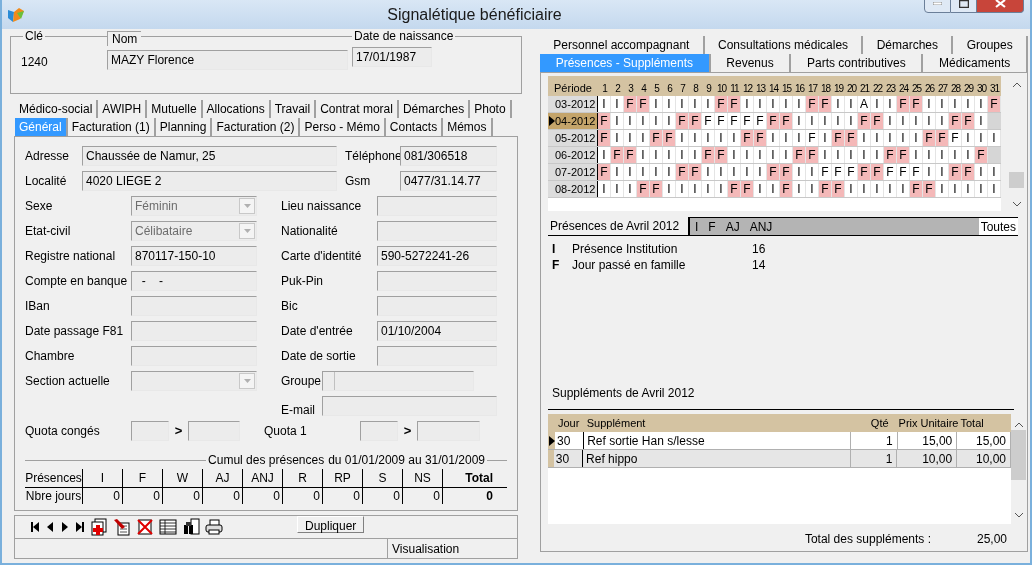 Image resolution: width=1032 pixels, height=565 pixels. I want to click on row-selector, so click(551, 440).